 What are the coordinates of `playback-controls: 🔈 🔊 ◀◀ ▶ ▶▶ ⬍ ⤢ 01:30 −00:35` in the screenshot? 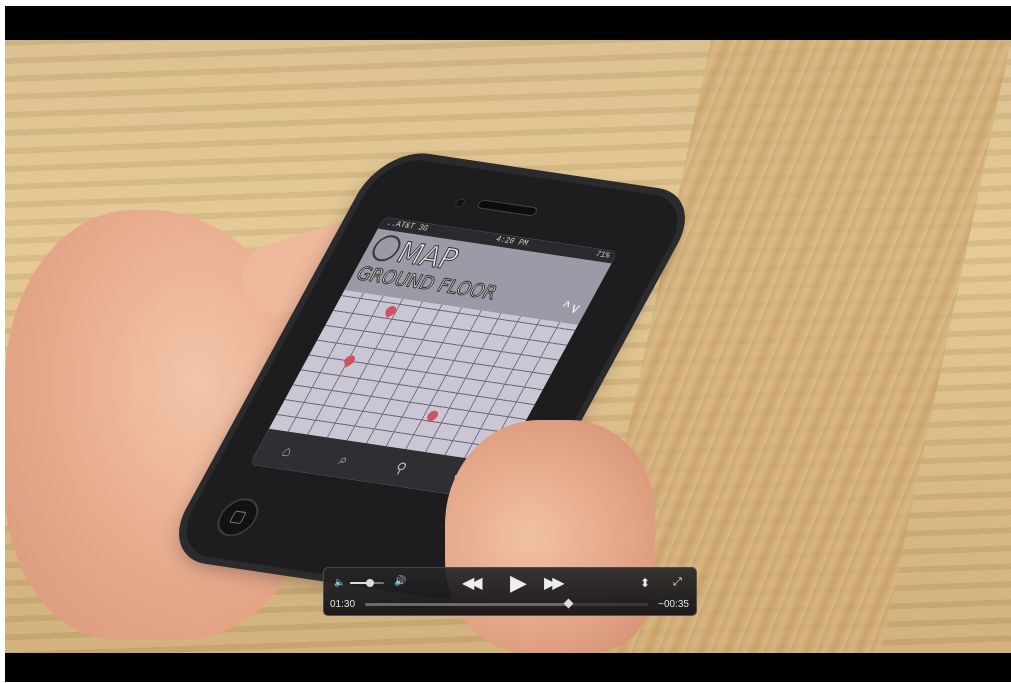 It's located at (510, 591).